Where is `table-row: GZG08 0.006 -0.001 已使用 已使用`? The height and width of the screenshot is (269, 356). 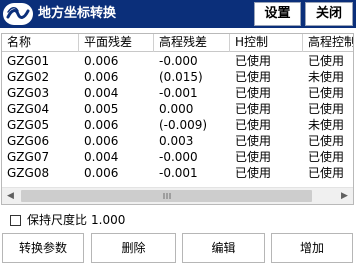
table-row: GZG08 0.006 -0.001 已使用 已使用 is located at coordinates (177, 173).